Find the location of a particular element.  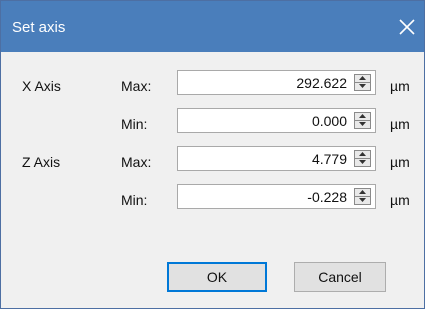

z-max-label: Max: is located at coordinates (136, 162).